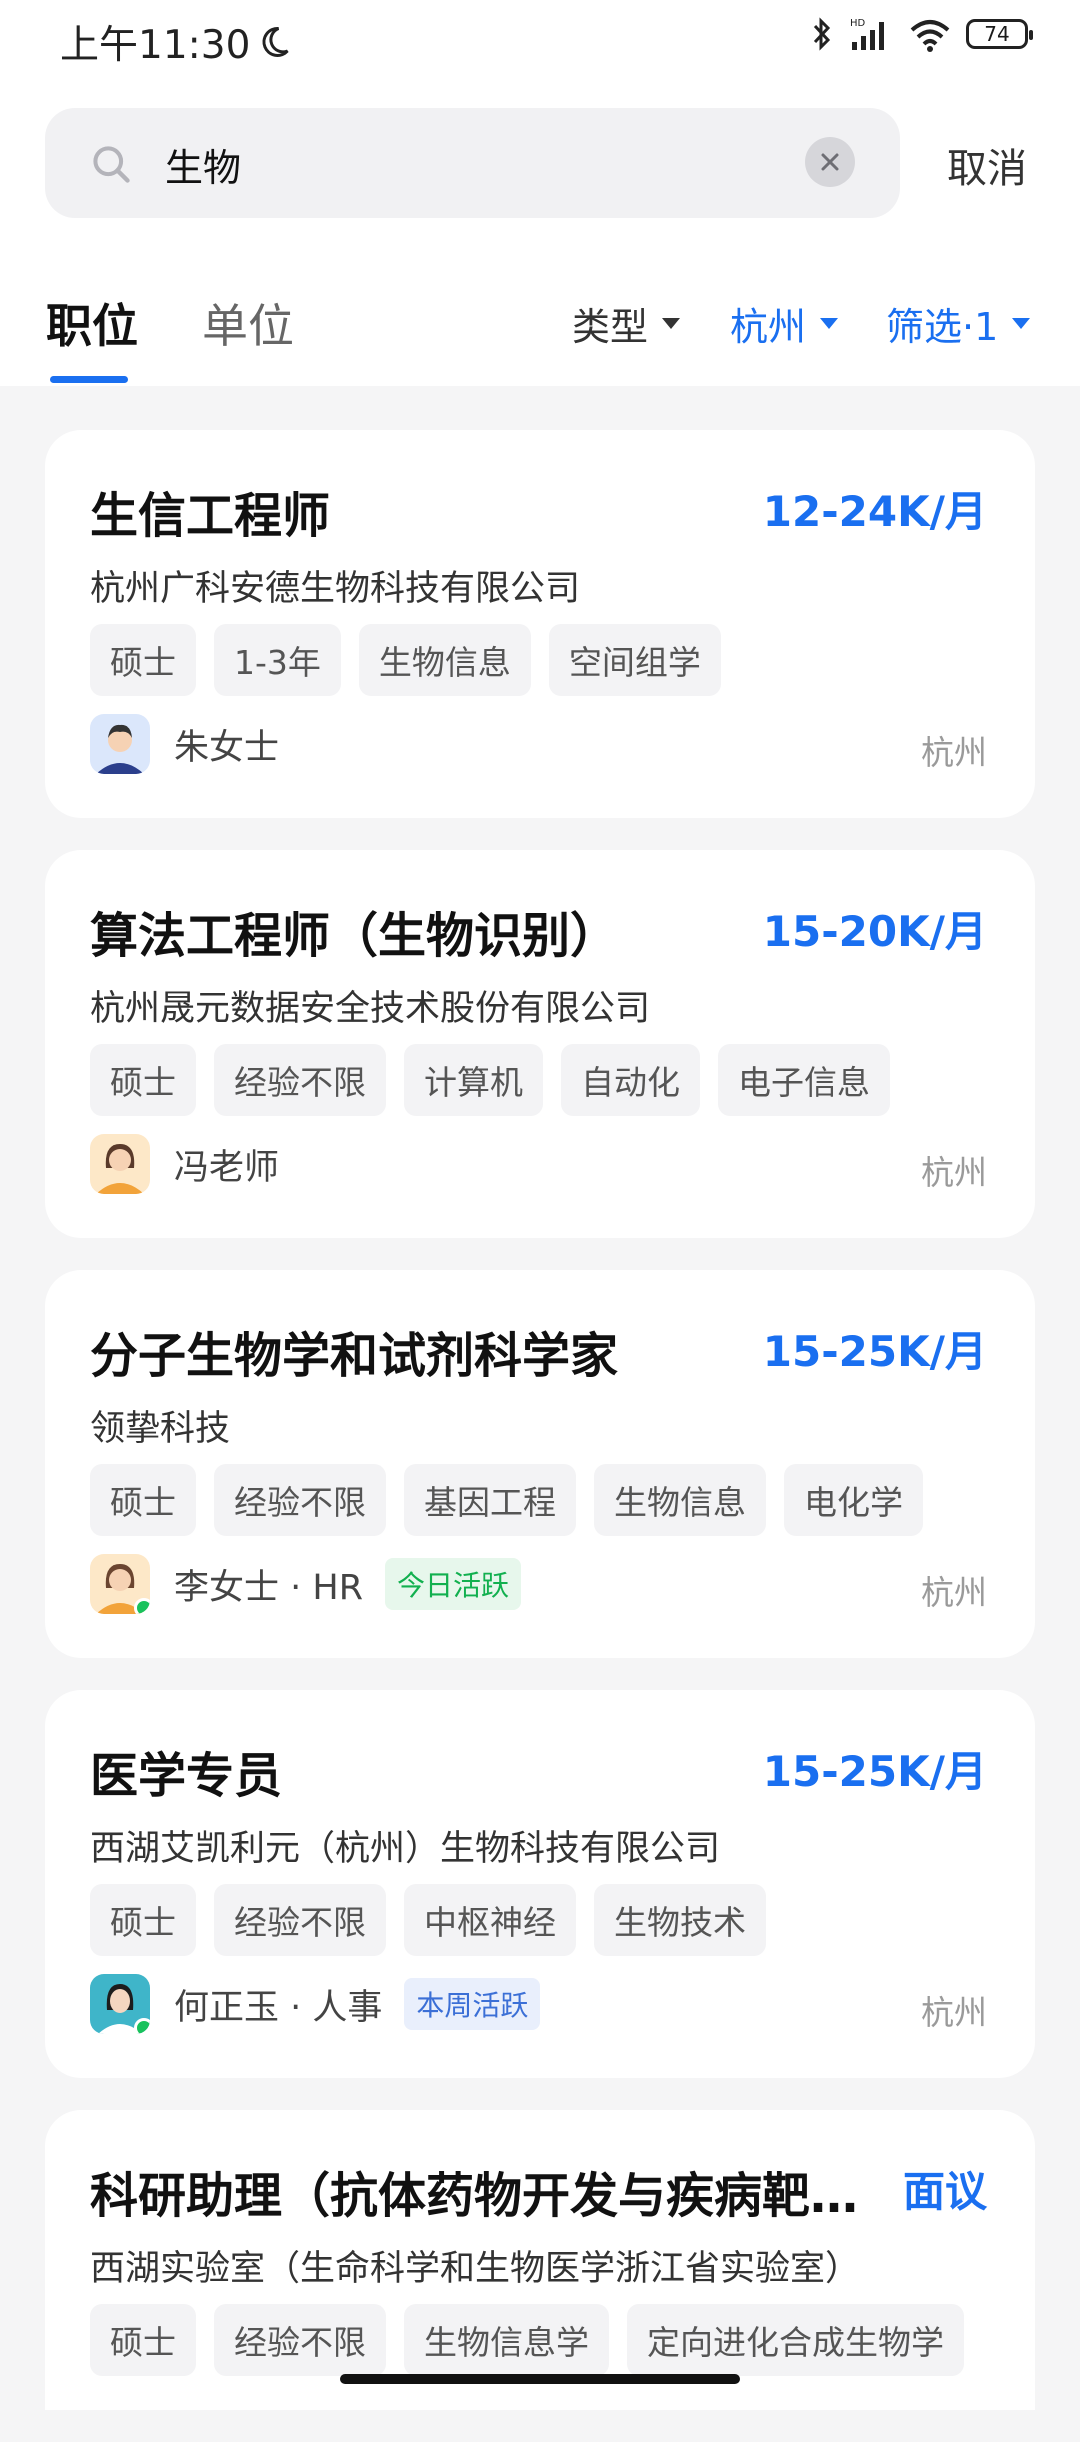 This screenshot has width=1080, height=2442. What do you see at coordinates (680, 1920) in the screenshot?
I see `job-tag: 生物技术` at bounding box center [680, 1920].